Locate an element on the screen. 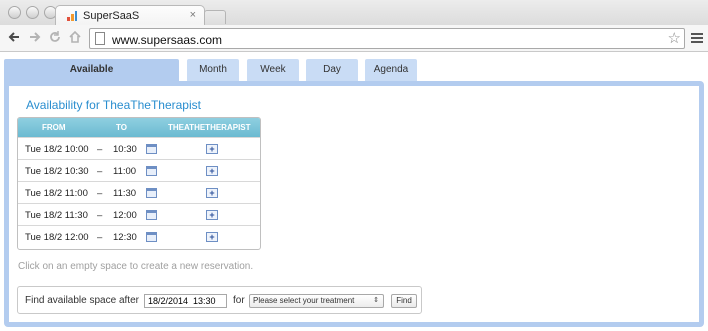  tab-day: Day is located at coordinates (332, 70).